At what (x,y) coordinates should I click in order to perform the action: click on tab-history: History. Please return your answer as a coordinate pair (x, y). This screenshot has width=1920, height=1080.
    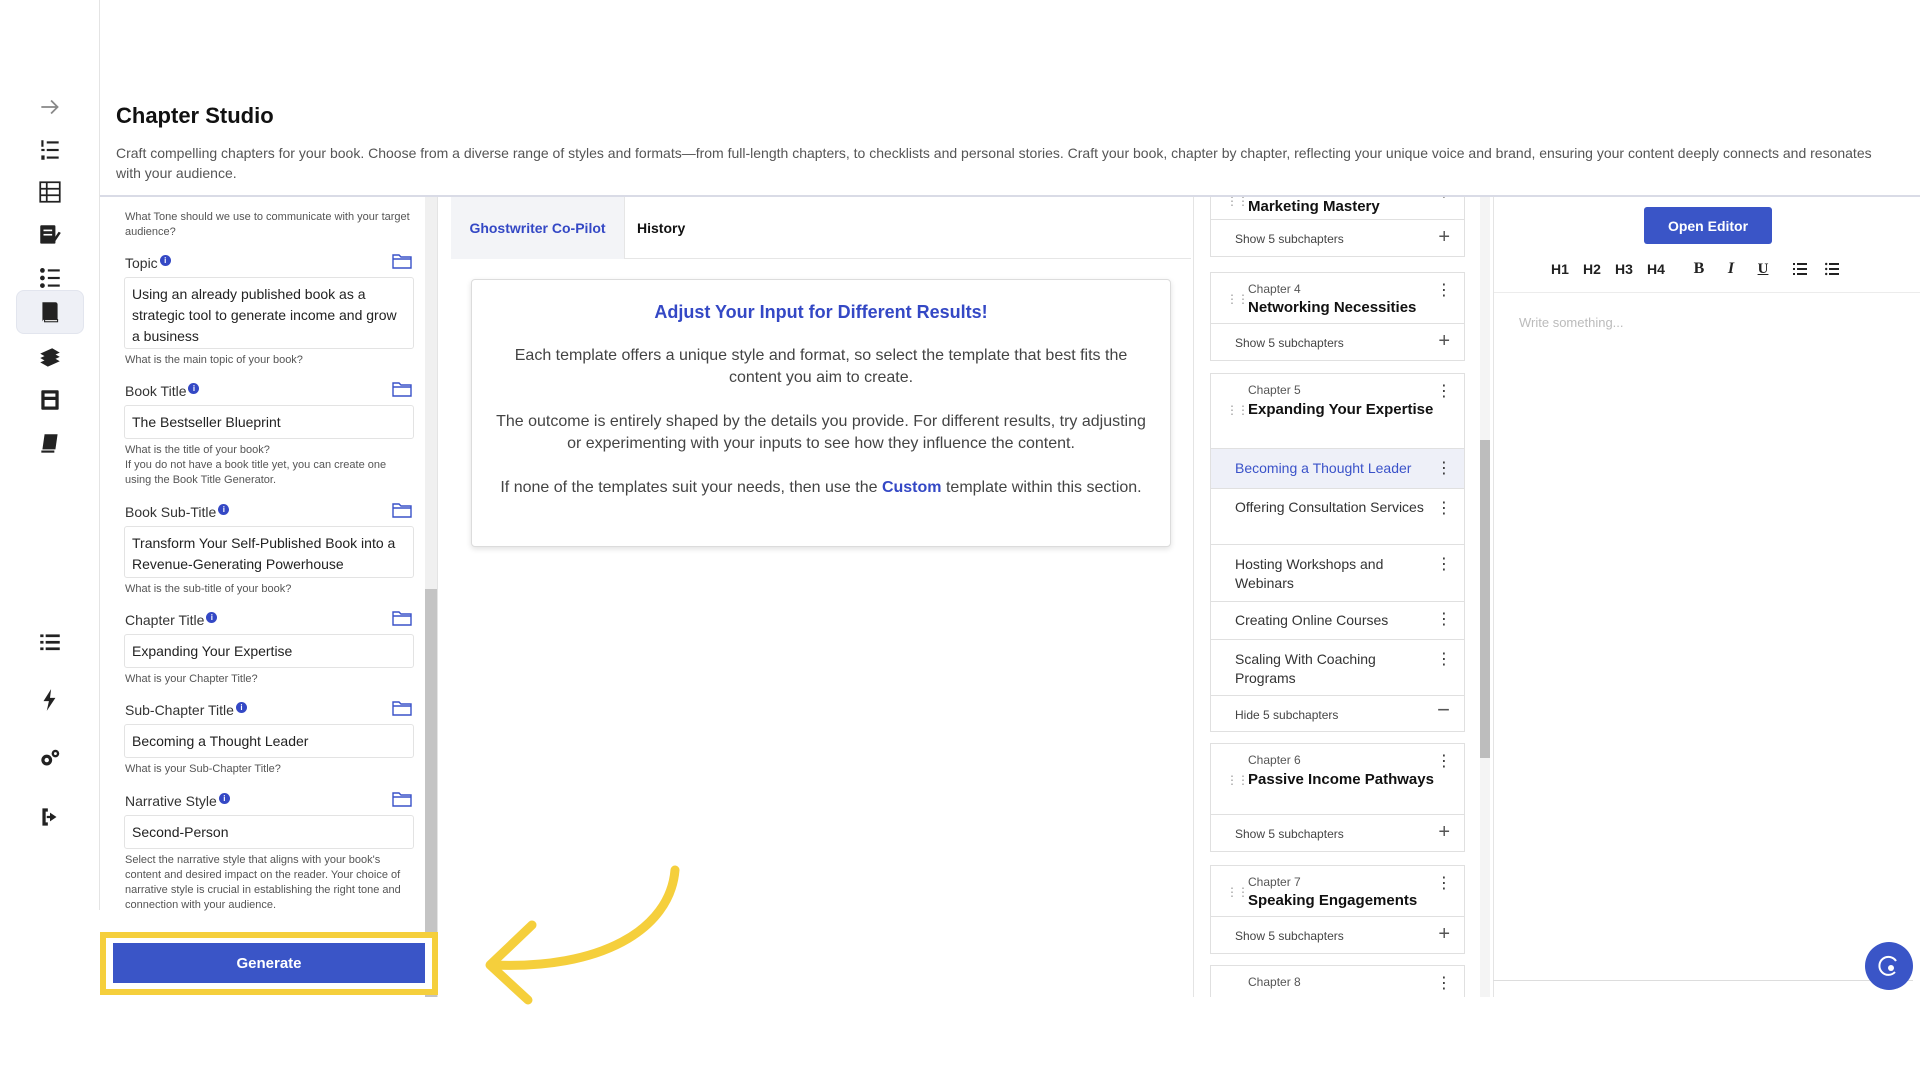
    Looking at the image, I should click on (661, 228).